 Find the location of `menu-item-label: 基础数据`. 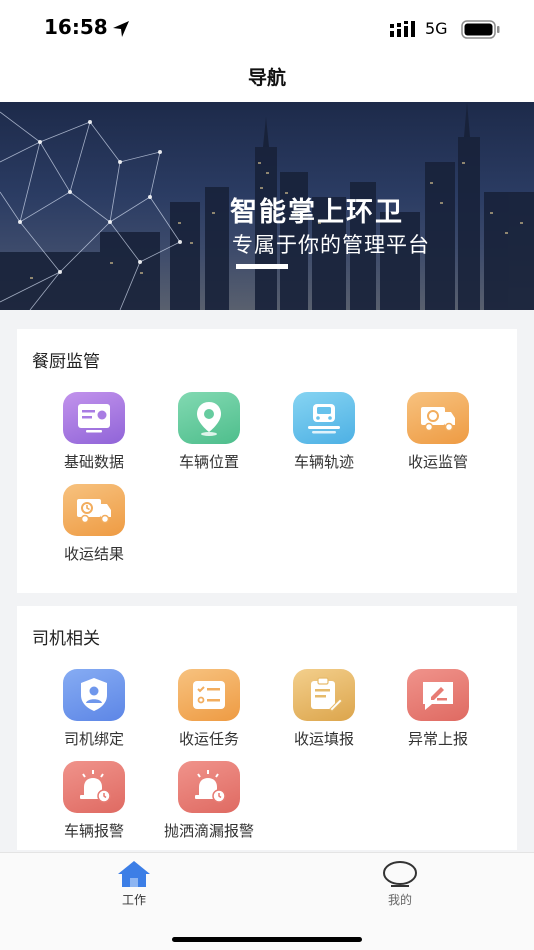

menu-item-label: 基础数据 is located at coordinates (93, 462).